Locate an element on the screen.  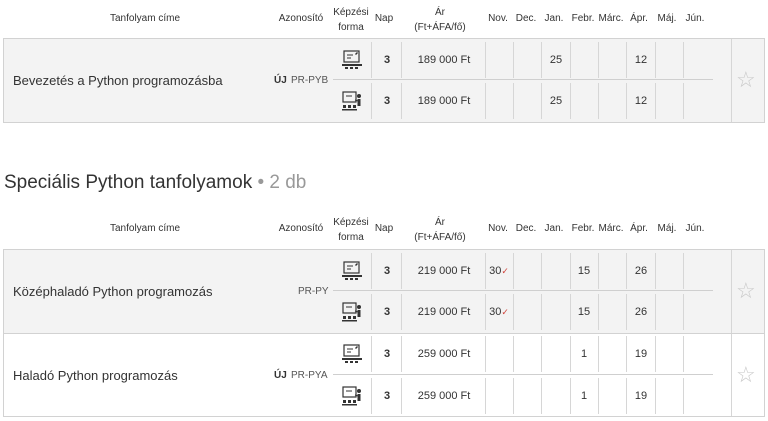
course-title: Bevezetés a Python programozásba is located at coordinates (118, 80).